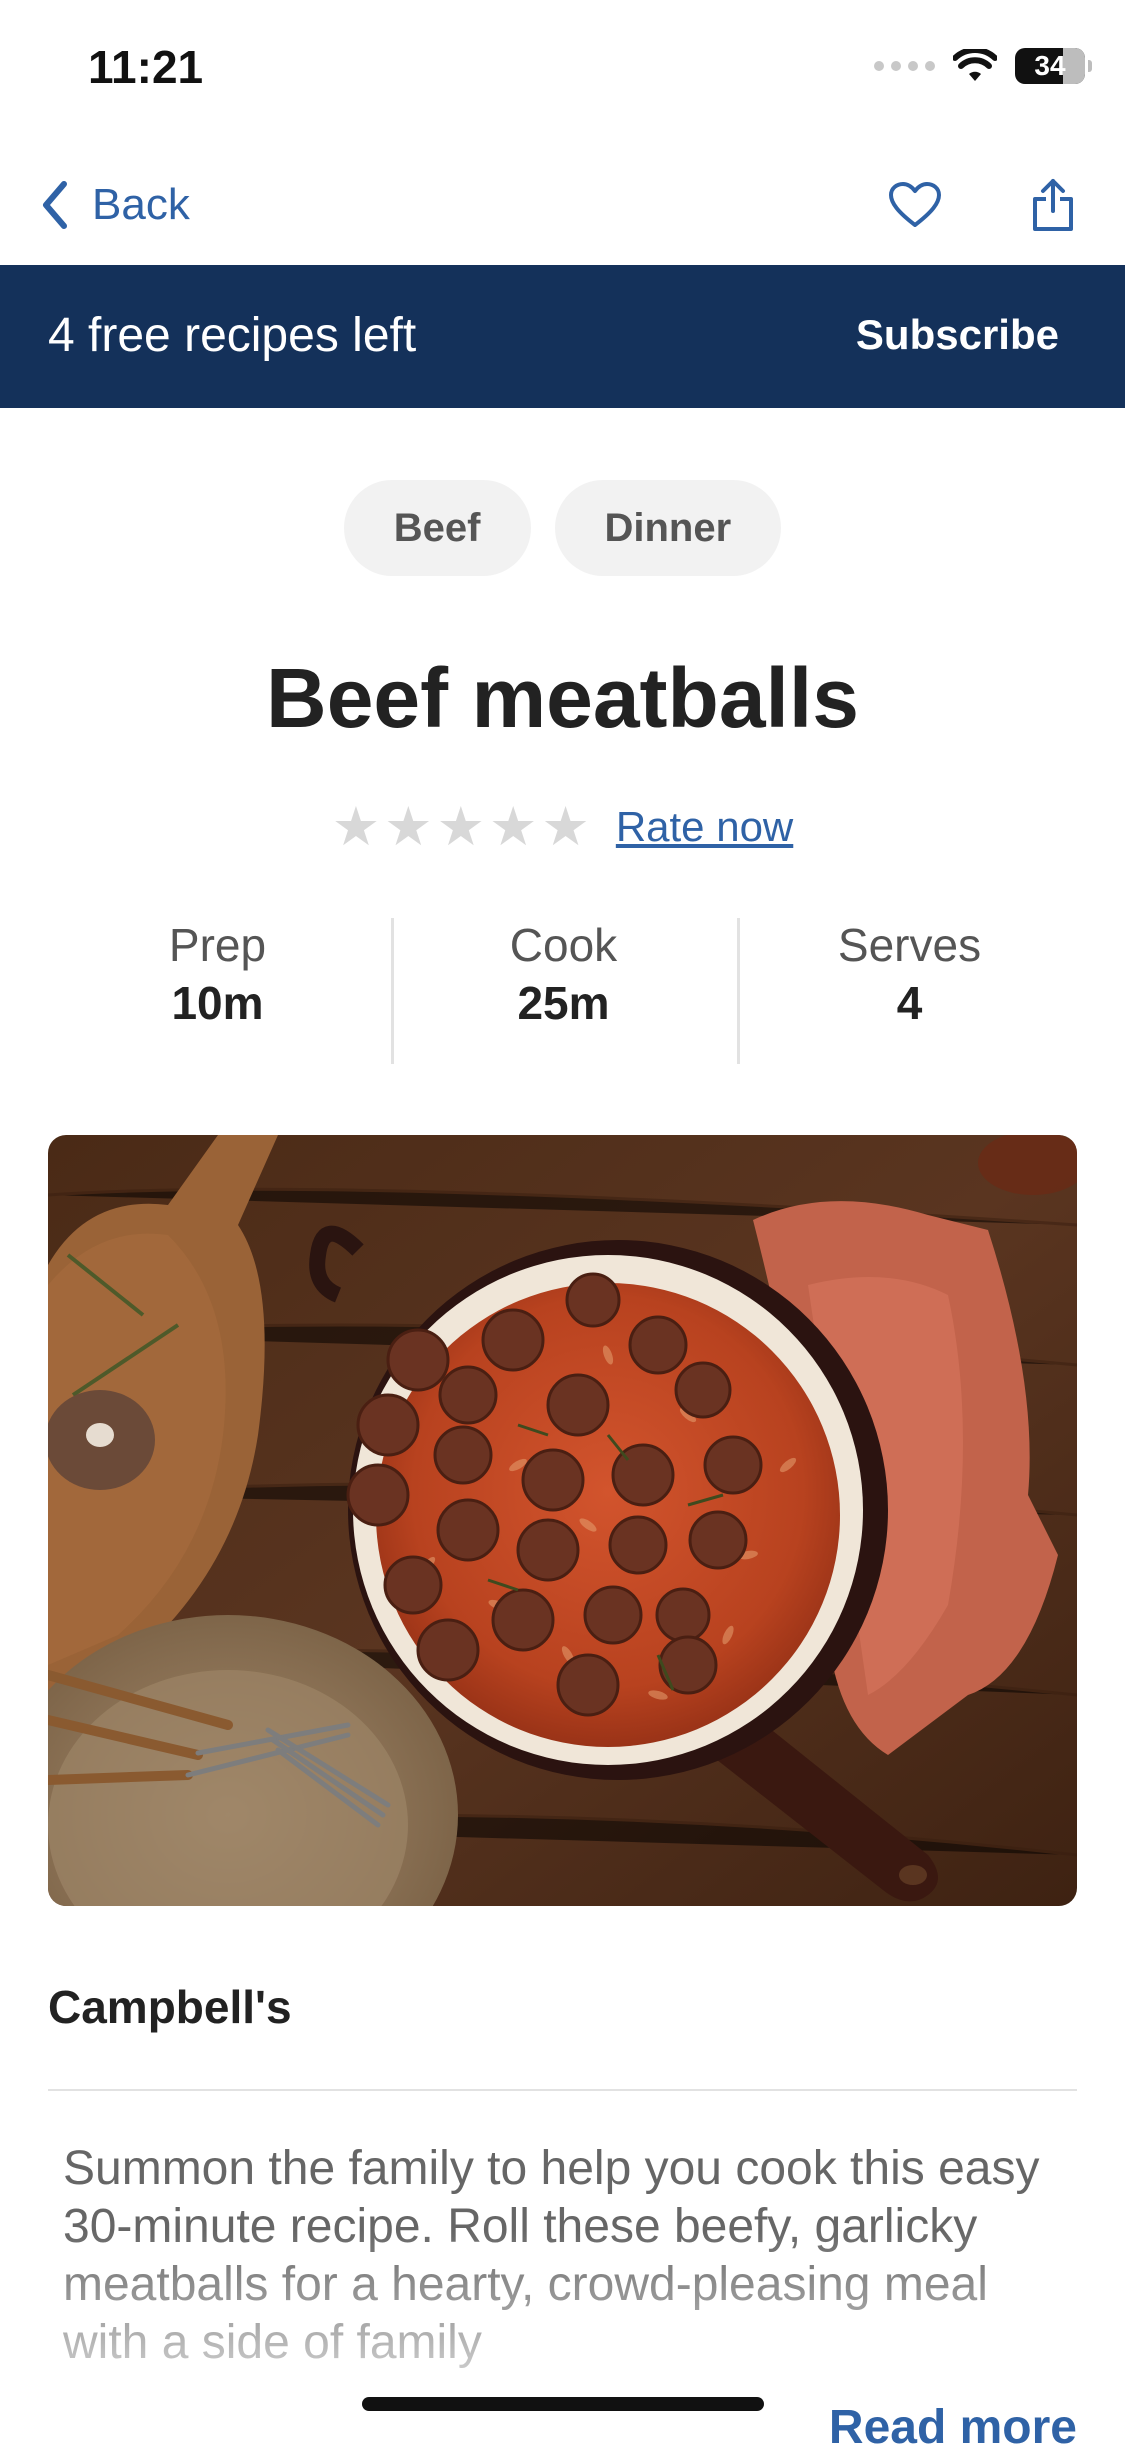  Describe the element at coordinates (217, 1003) in the screenshot. I see `stat-value: 10m` at that location.